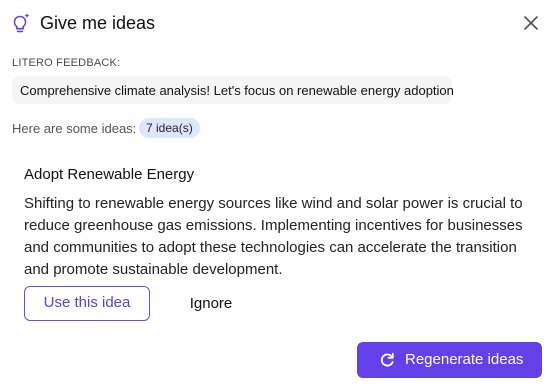 The height and width of the screenshot is (390, 554). What do you see at coordinates (109, 174) in the screenshot?
I see `idea-title: Adopt Renewable Energy` at bounding box center [109, 174].